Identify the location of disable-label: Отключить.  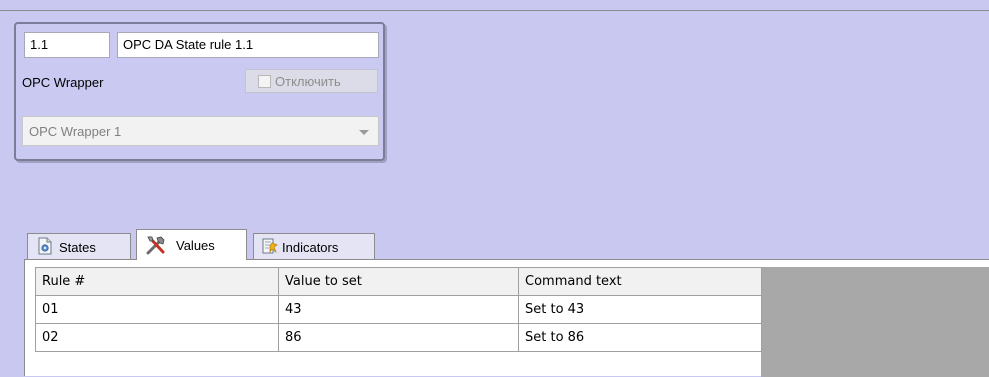
(308, 81).